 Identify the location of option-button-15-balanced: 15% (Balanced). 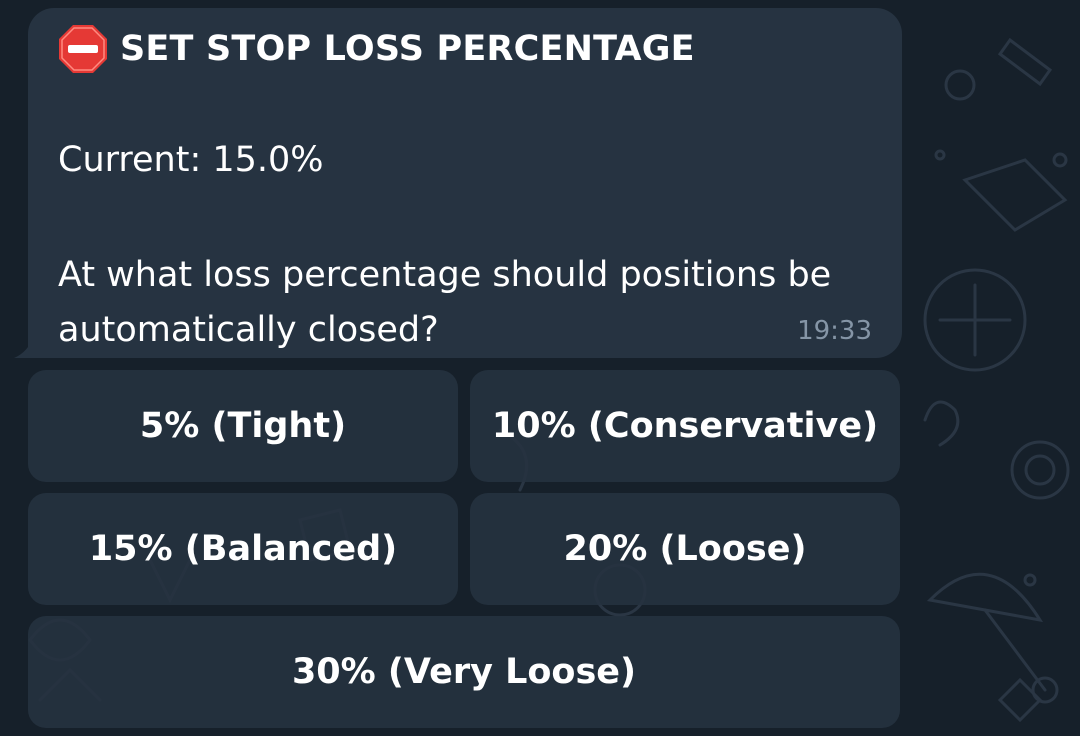
(243, 549).